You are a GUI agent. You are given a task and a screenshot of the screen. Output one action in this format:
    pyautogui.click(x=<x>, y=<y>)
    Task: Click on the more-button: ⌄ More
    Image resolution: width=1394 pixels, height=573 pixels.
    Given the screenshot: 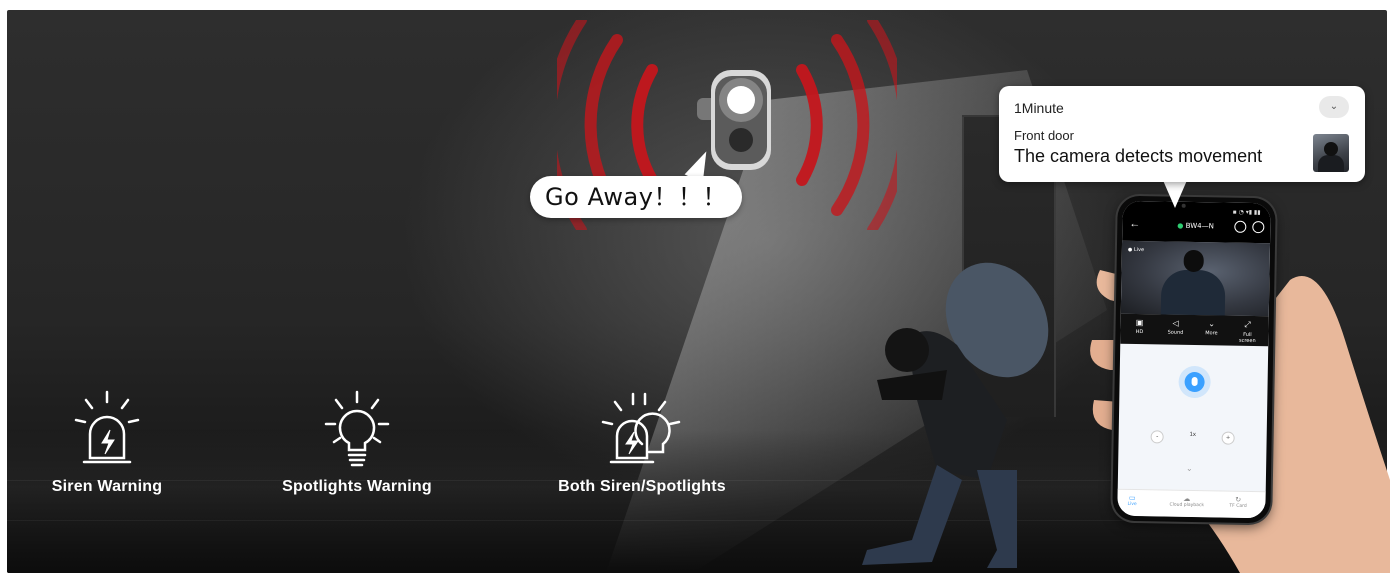 What is the action you would take?
    pyautogui.click(x=1211, y=327)
    